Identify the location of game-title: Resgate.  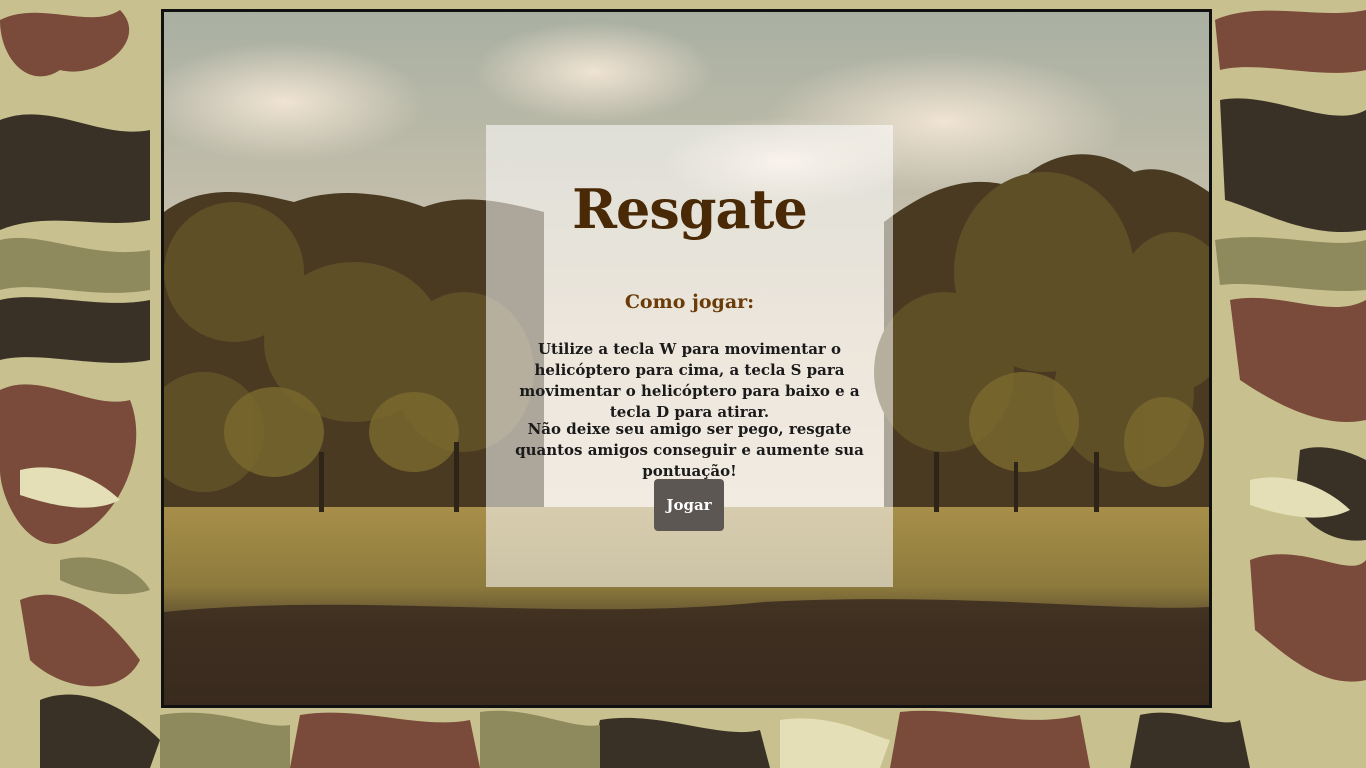
(690, 209).